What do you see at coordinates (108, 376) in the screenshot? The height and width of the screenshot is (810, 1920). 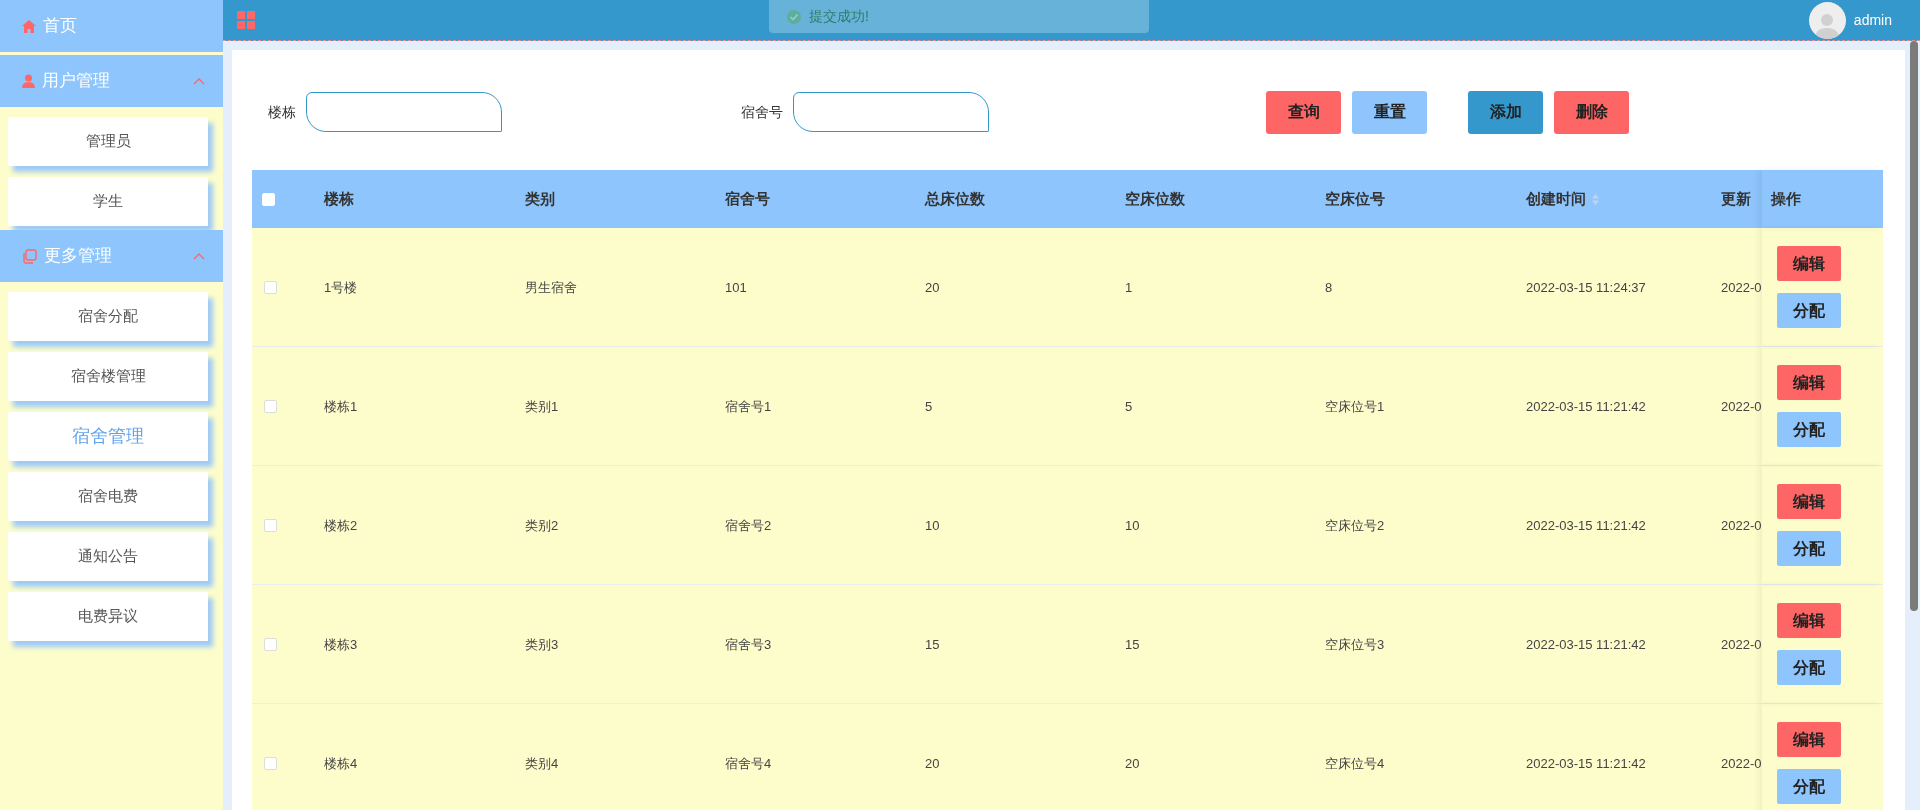 I see `sidebar-item: 宿舍楼管理` at bounding box center [108, 376].